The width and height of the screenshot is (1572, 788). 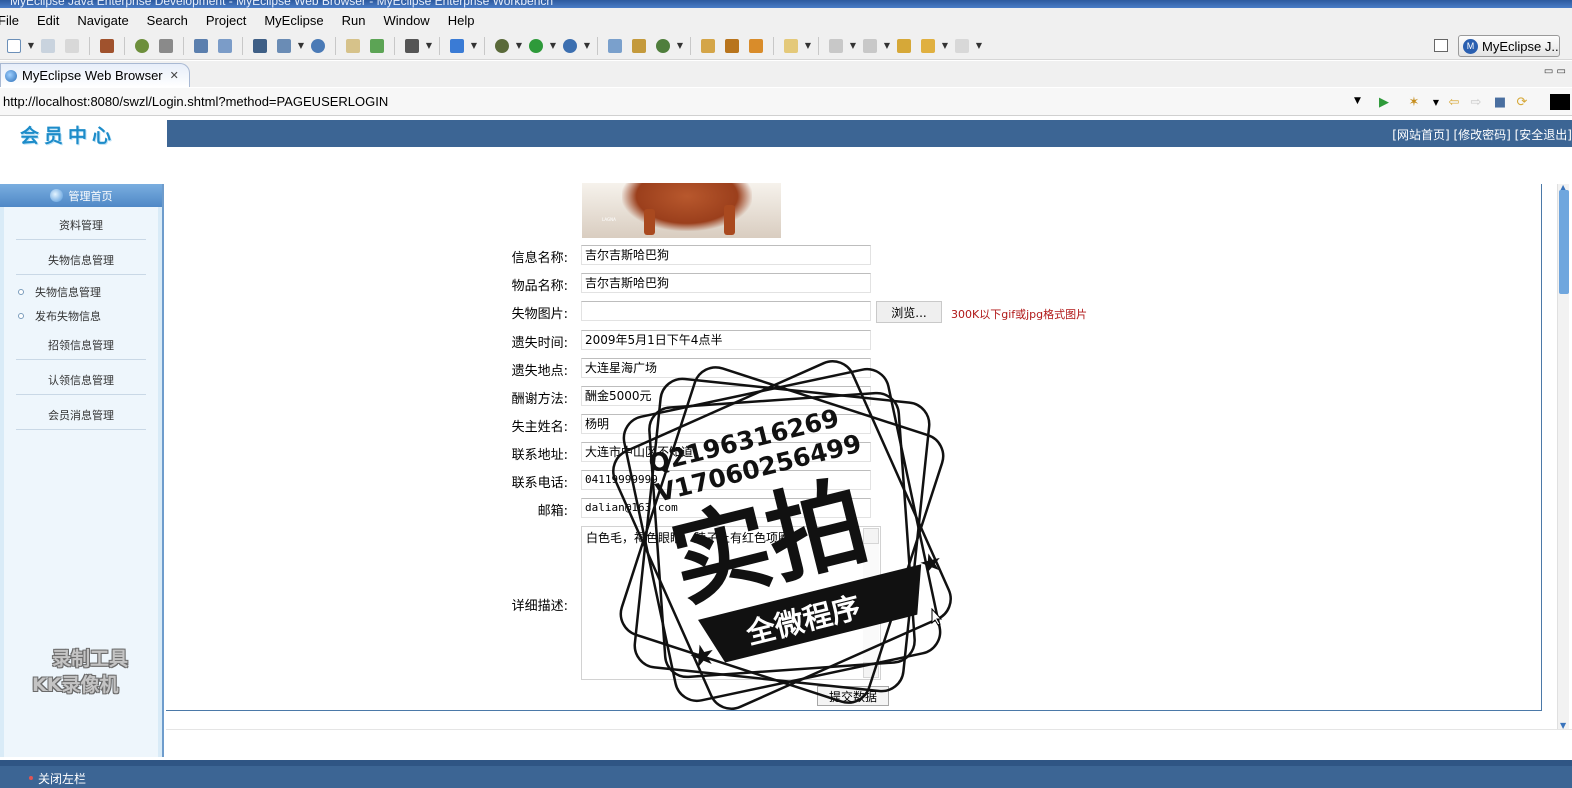 What do you see at coordinates (142, 46) in the screenshot?
I see `server-button` at bounding box center [142, 46].